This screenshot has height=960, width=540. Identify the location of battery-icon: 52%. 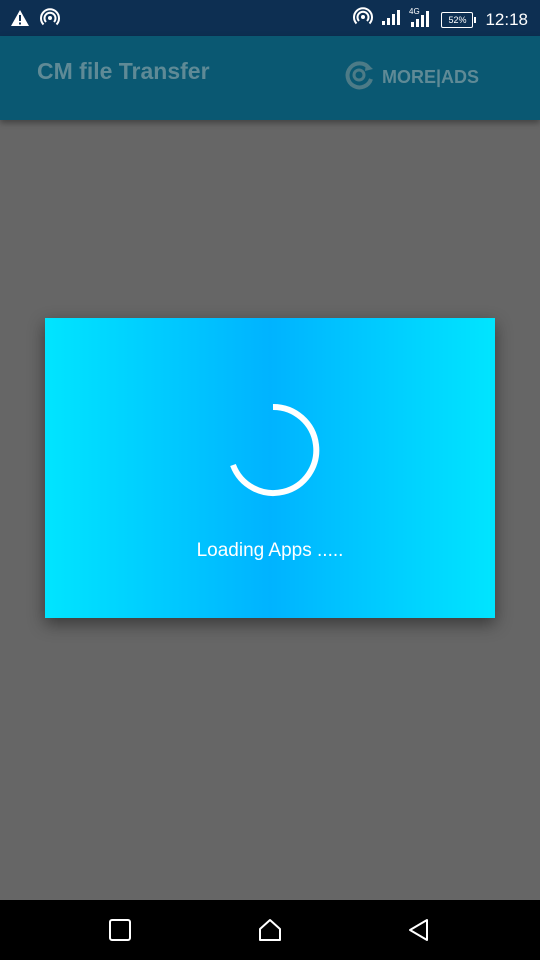
(459, 19).